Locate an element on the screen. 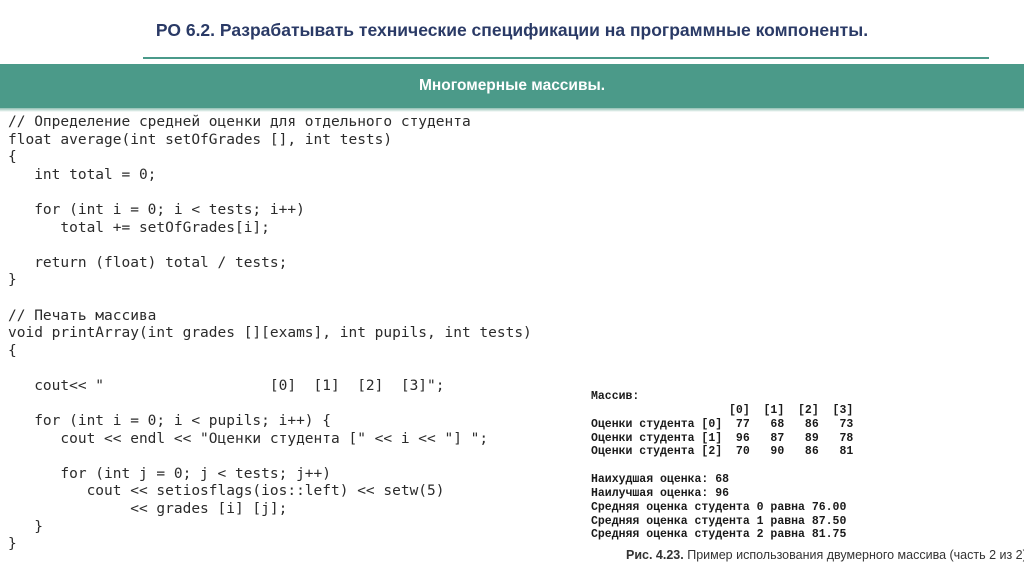  section-banner: Многомерные массивы. is located at coordinates (512, 86).